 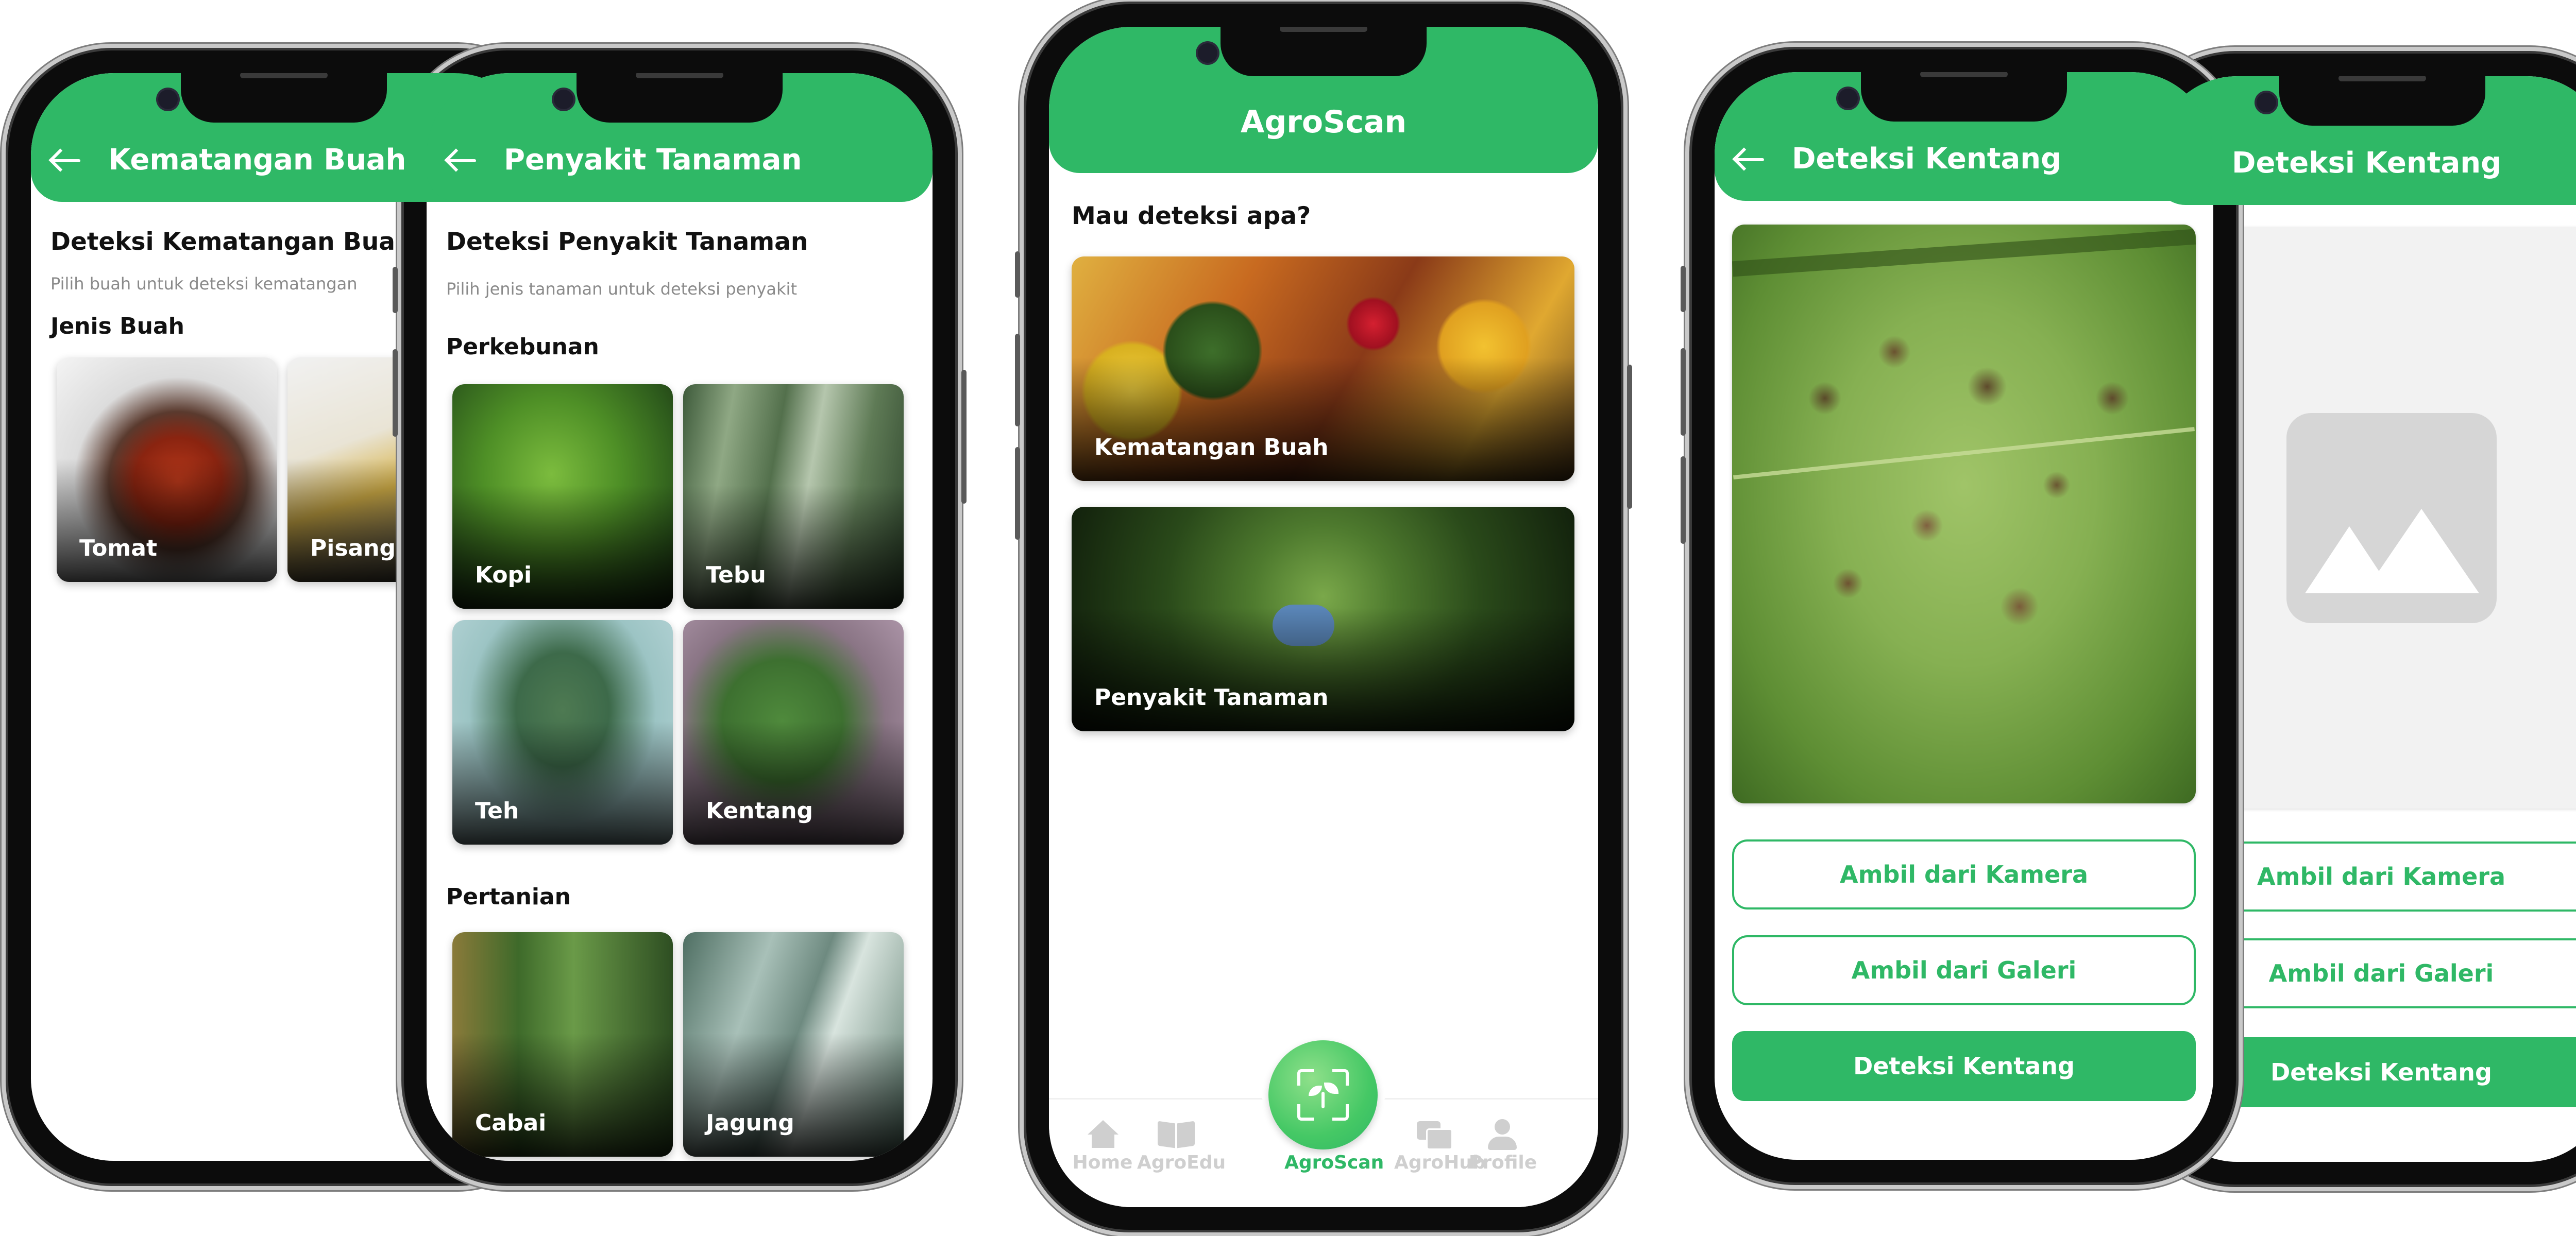 What do you see at coordinates (511, 1123) in the screenshot?
I see `card-label: Cabai` at bounding box center [511, 1123].